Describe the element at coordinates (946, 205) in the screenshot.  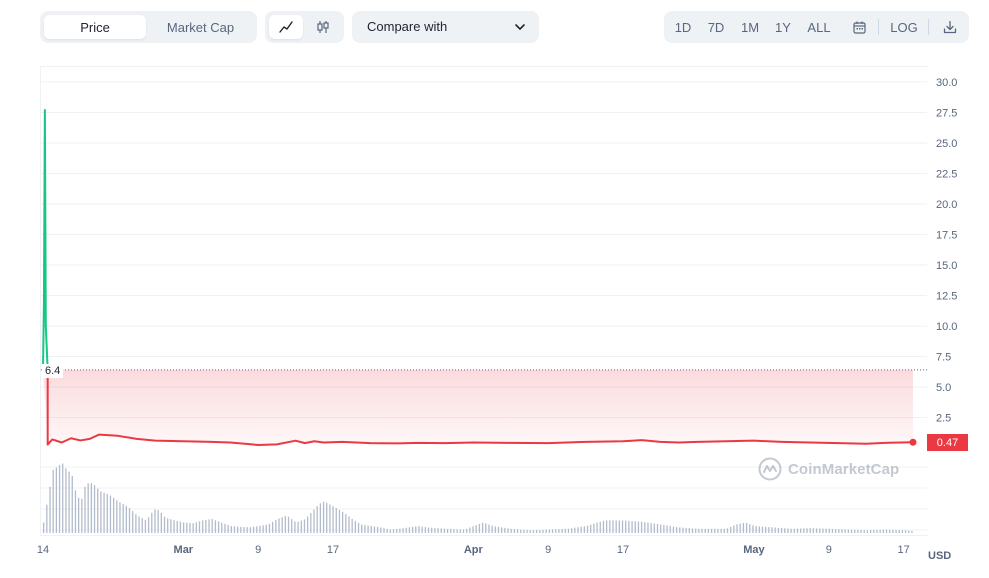
I see `y-tick-label: 20.0` at that location.